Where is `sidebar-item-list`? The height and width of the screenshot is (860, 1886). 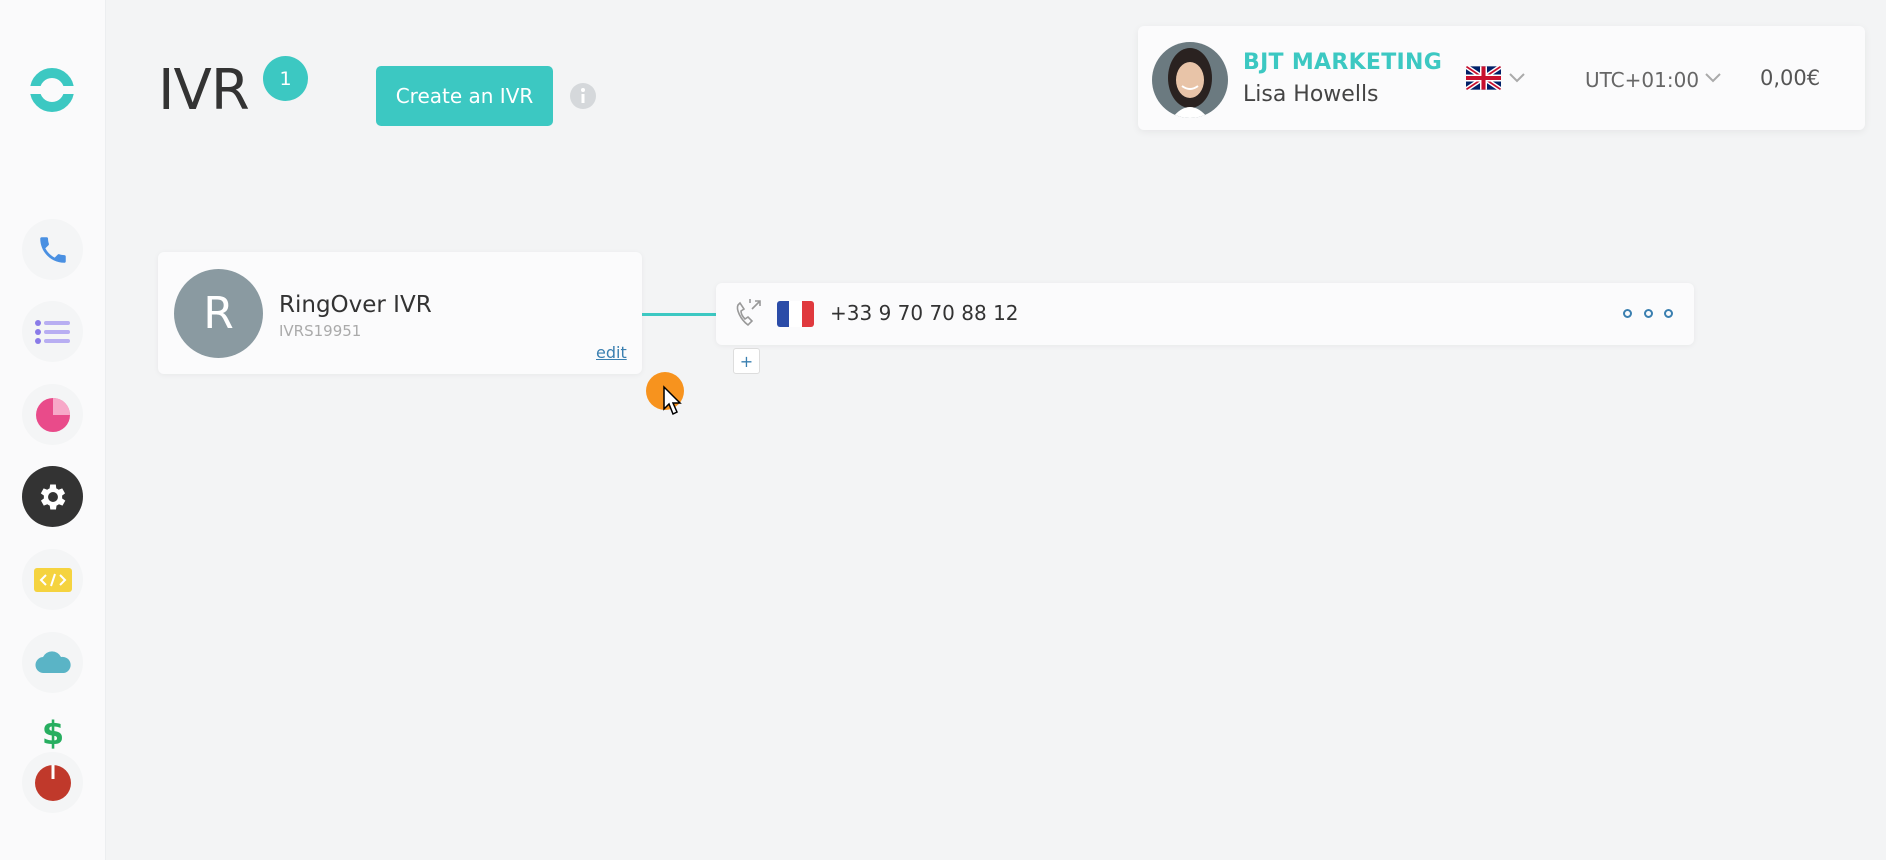 sidebar-item-list is located at coordinates (52, 331).